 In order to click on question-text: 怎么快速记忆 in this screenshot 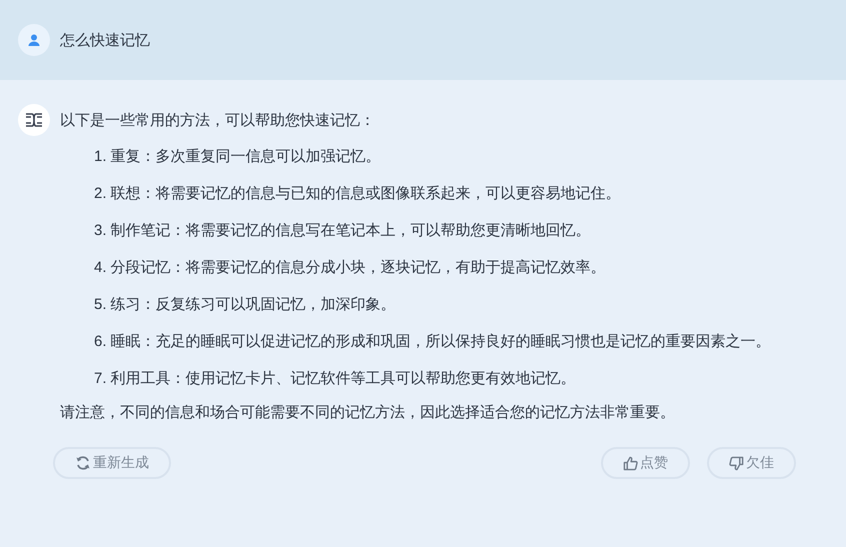, I will do `click(105, 40)`.